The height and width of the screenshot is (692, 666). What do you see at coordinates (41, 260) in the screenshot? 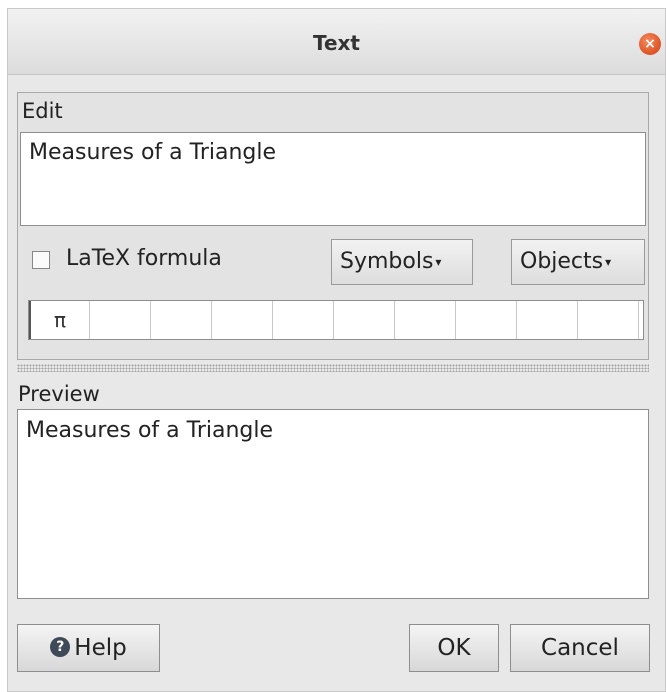
I see `latex-checkbox` at bounding box center [41, 260].